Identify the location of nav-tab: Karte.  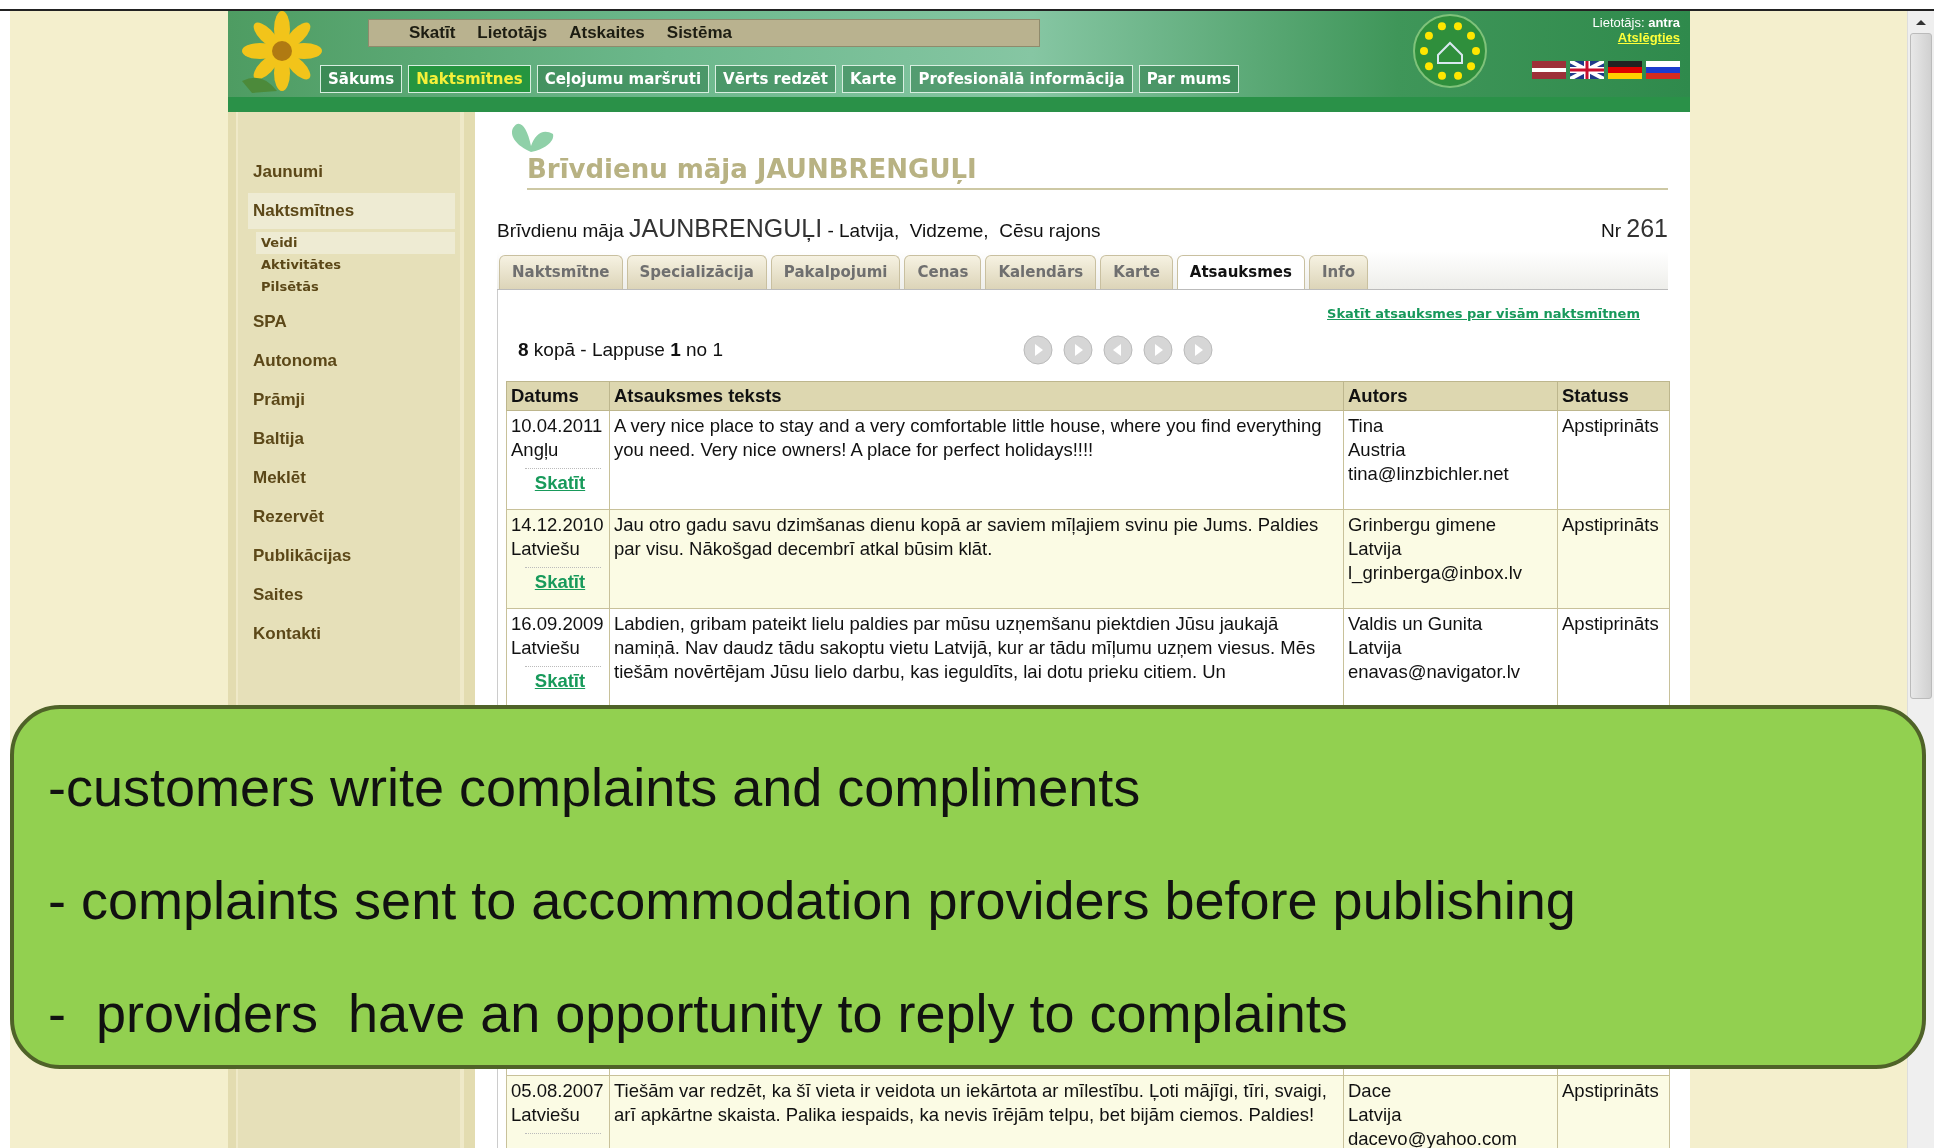
(873, 79).